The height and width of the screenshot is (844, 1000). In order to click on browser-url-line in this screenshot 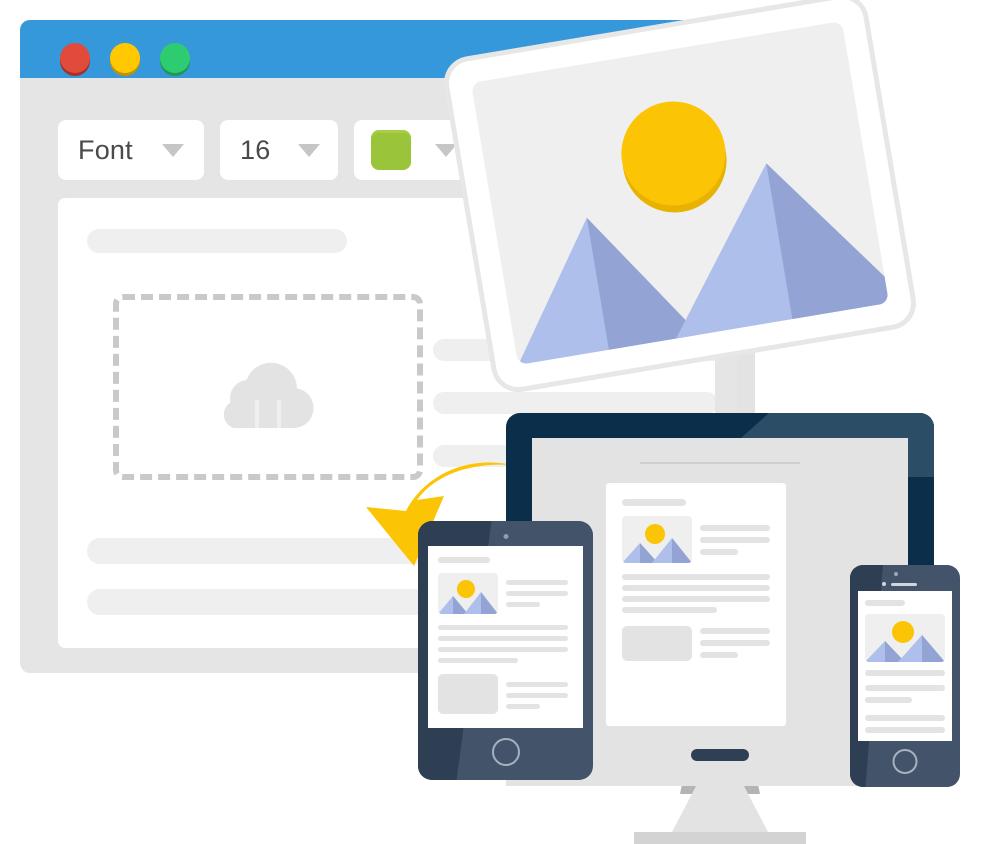, I will do `click(720, 463)`.